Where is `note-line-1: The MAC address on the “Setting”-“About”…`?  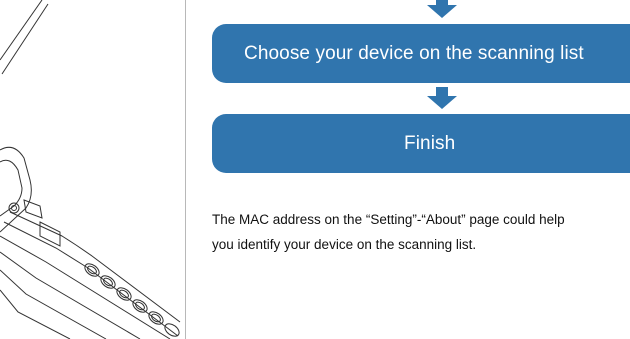
note-line-1: The MAC address on the “Setting”-“About”… is located at coordinates (388, 219).